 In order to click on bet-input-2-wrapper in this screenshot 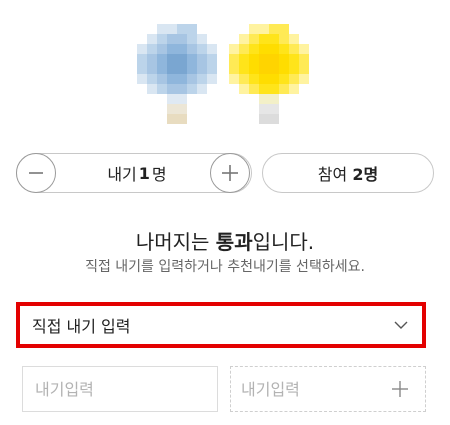, I will do `click(328, 389)`.